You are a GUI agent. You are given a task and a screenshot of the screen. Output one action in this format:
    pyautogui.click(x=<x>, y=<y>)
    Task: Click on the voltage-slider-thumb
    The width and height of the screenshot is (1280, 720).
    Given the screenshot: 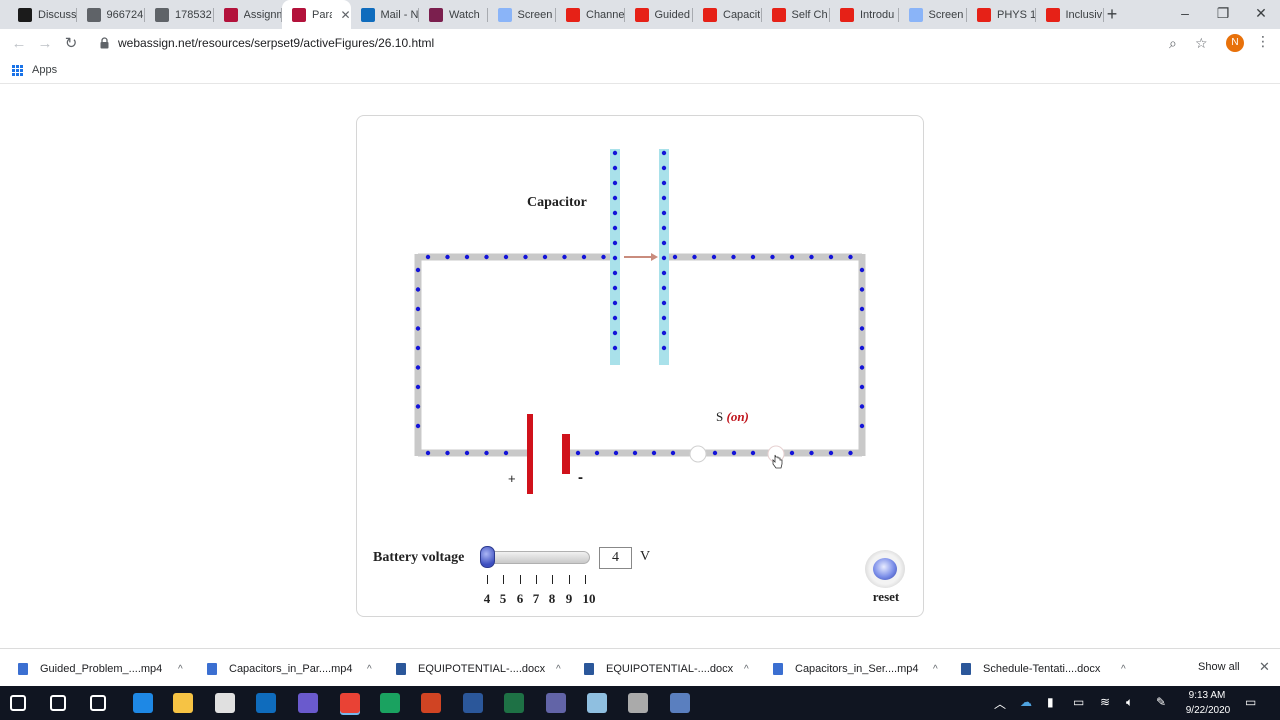 What is the action you would take?
    pyautogui.click(x=487, y=557)
    